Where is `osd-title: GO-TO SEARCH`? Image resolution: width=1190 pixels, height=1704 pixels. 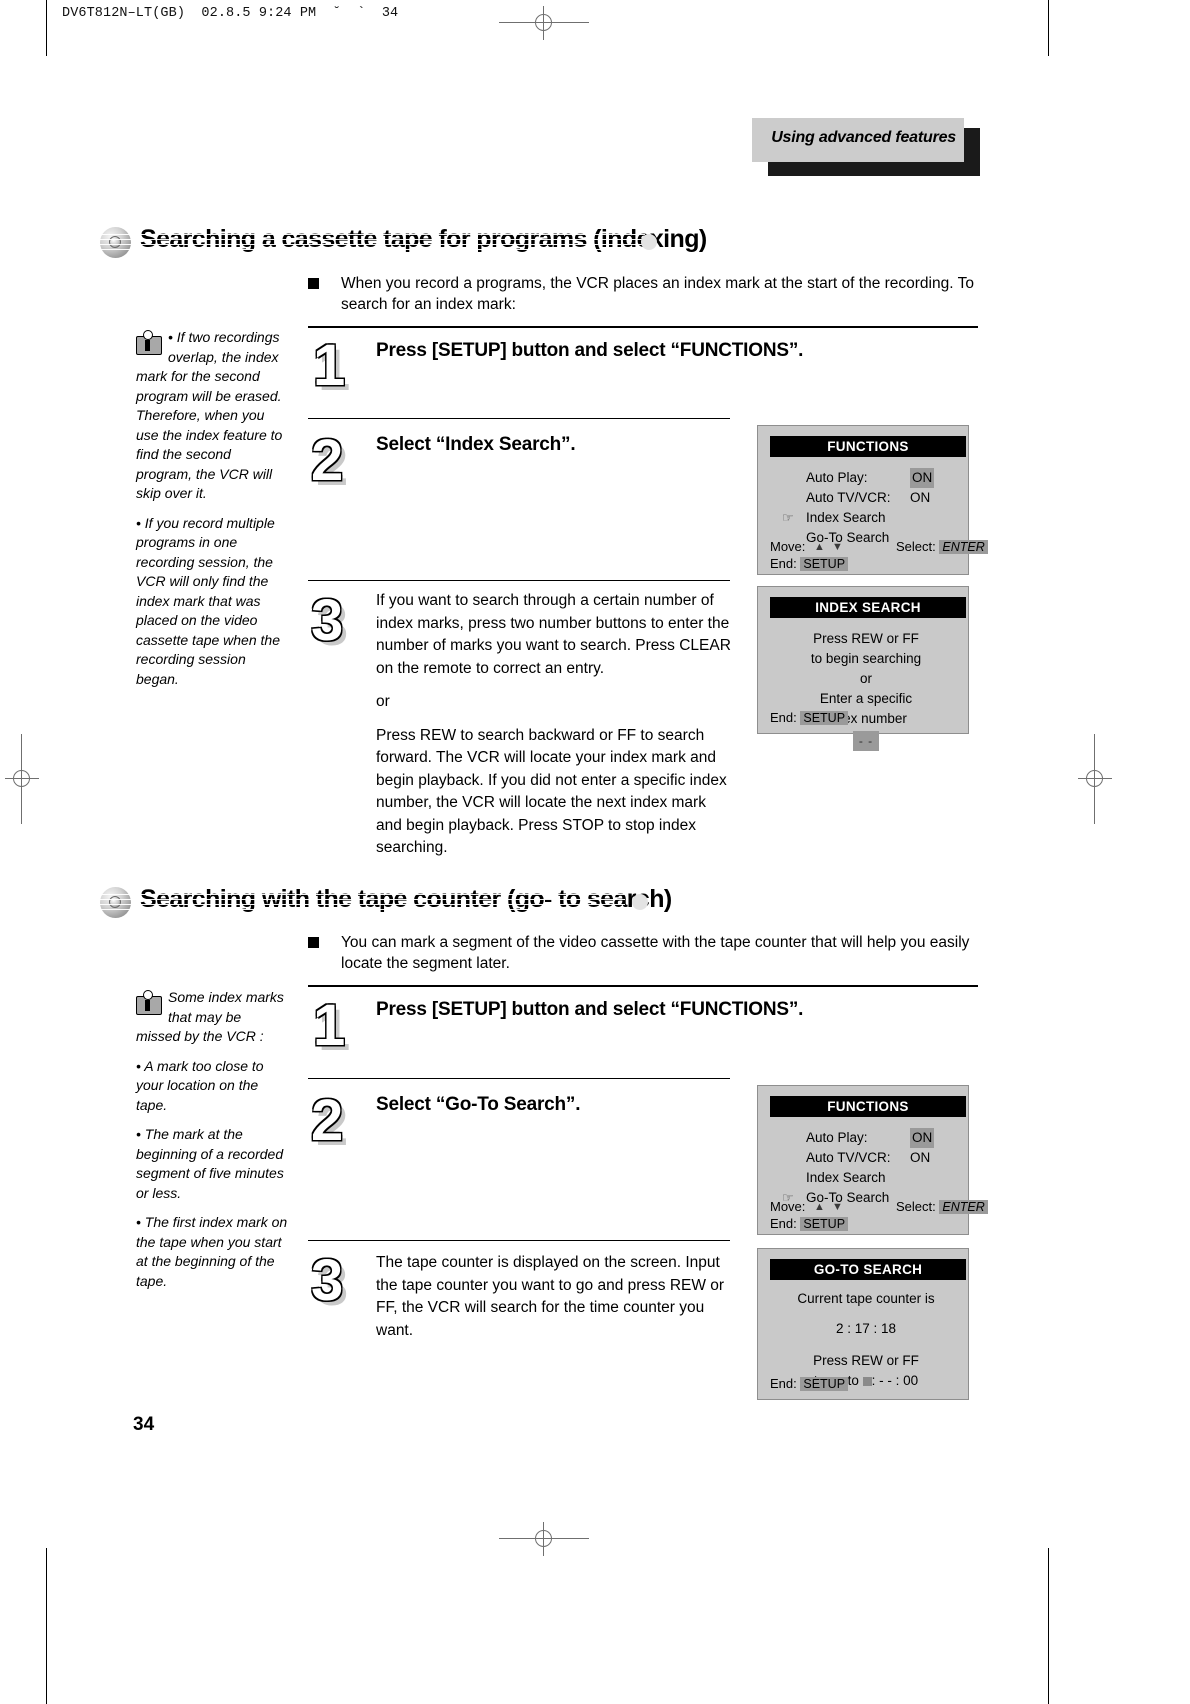 osd-title: GO-TO SEARCH is located at coordinates (868, 1269).